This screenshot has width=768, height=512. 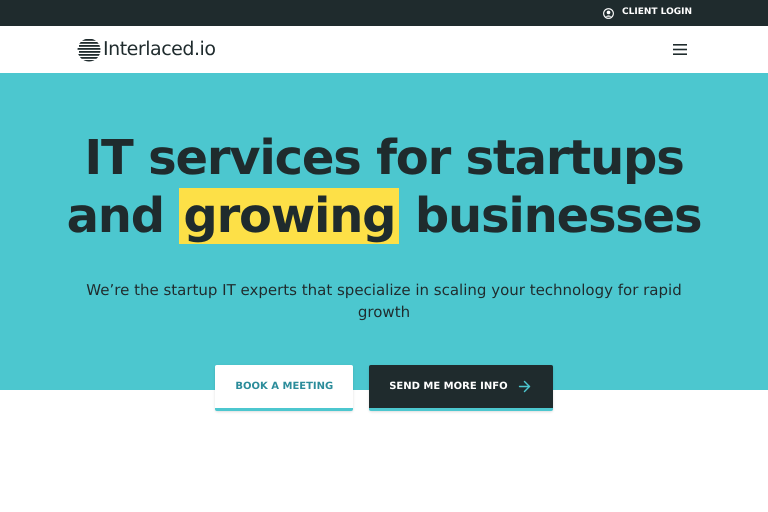 I want to click on user-icon, so click(x=608, y=13).